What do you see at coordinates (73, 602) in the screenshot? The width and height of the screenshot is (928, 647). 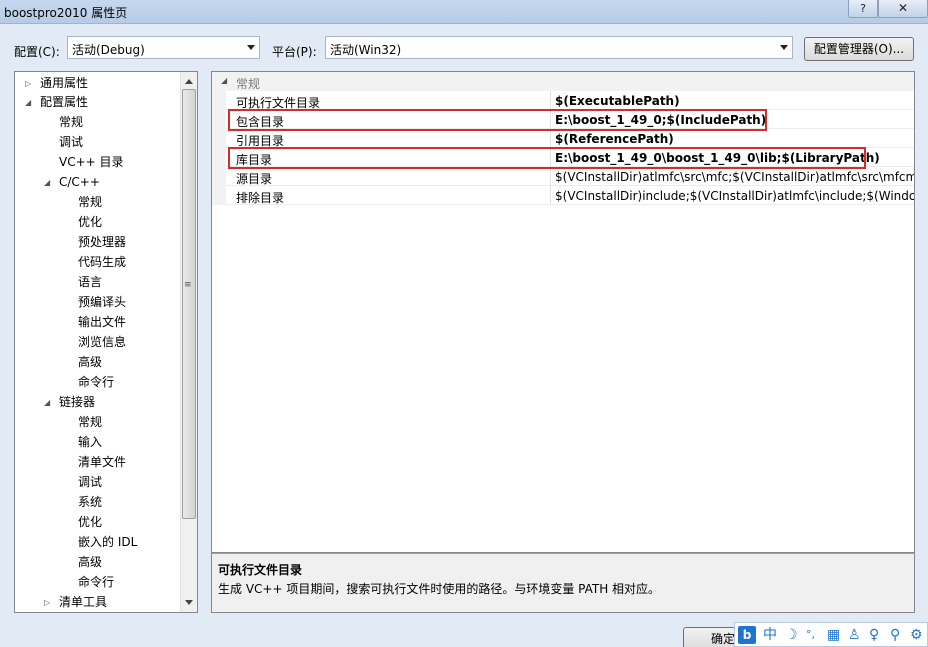 I see `tree-item-manifest-tool: ▷ 清单工具` at bounding box center [73, 602].